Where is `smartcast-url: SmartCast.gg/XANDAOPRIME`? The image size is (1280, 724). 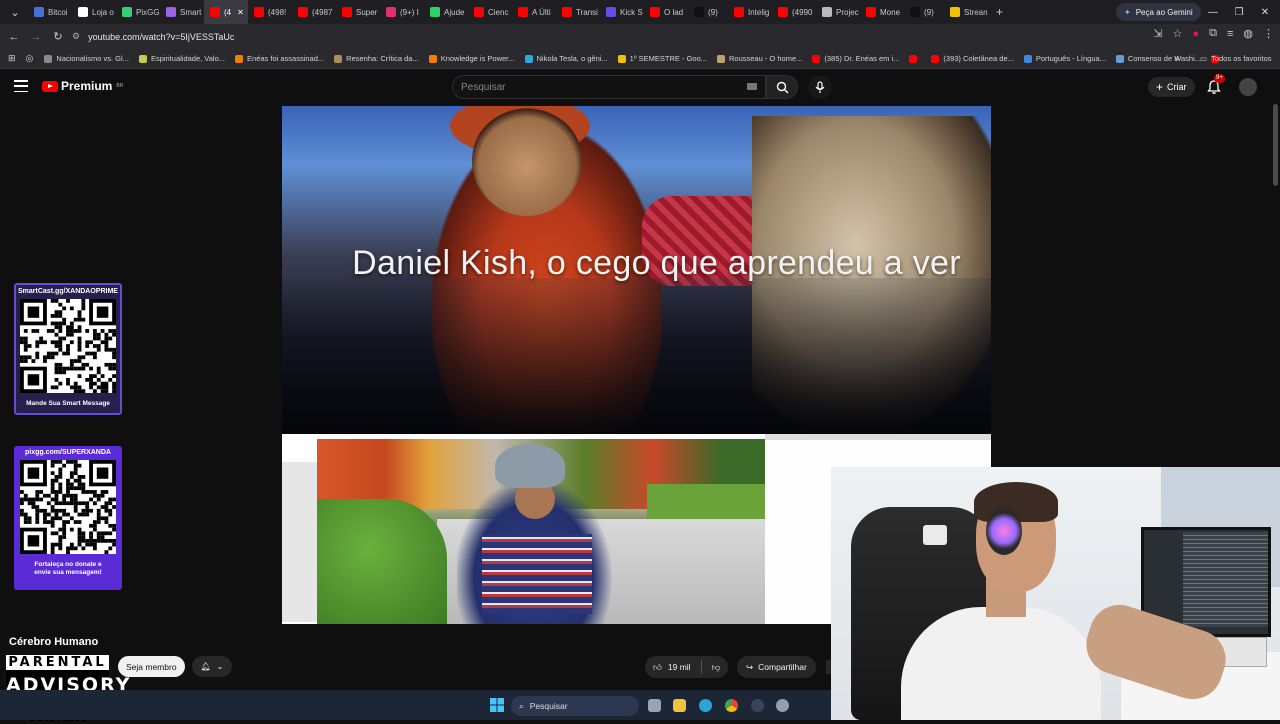
smartcast-url: SmartCast.gg/XANDAOPRIME is located at coordinates (68, 291).